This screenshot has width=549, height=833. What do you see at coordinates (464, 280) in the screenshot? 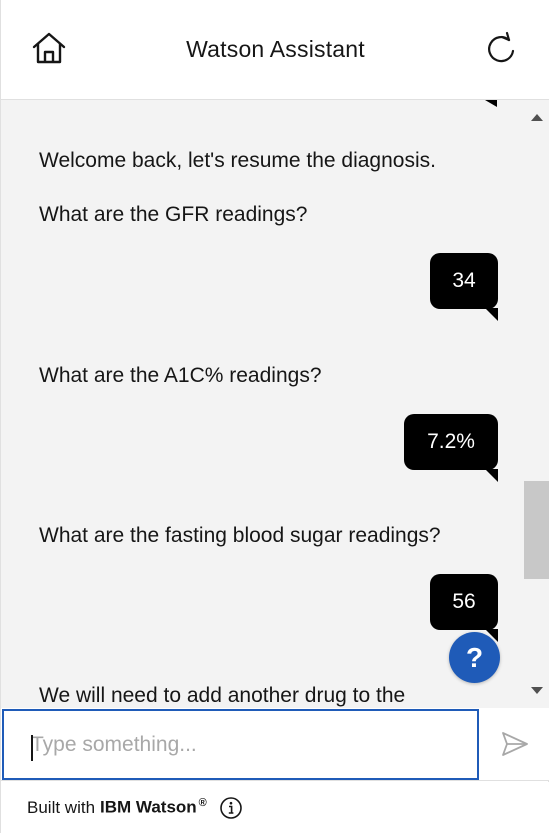
I see `user-message-text: 34` at bounding box center [464, 280].